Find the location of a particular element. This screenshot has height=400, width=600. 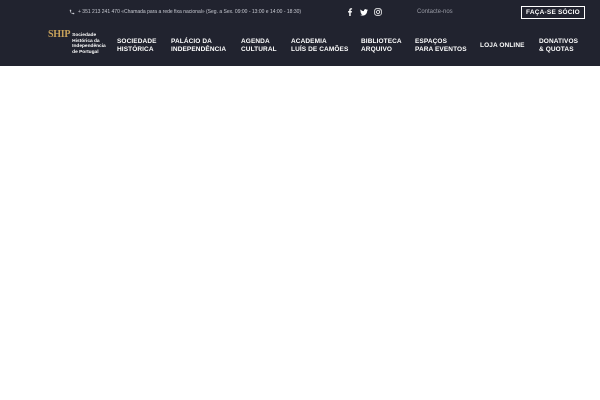

nav-item-label: BIBLIOTECA is located at coordinates (381, 41).